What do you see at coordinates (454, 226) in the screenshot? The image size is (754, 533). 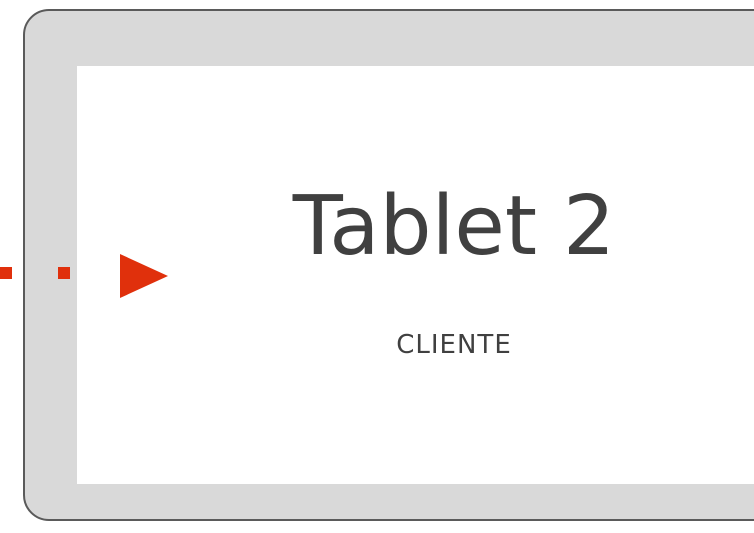 I see `tablet-title: Tablet 2` at bounding box center [454, 226].